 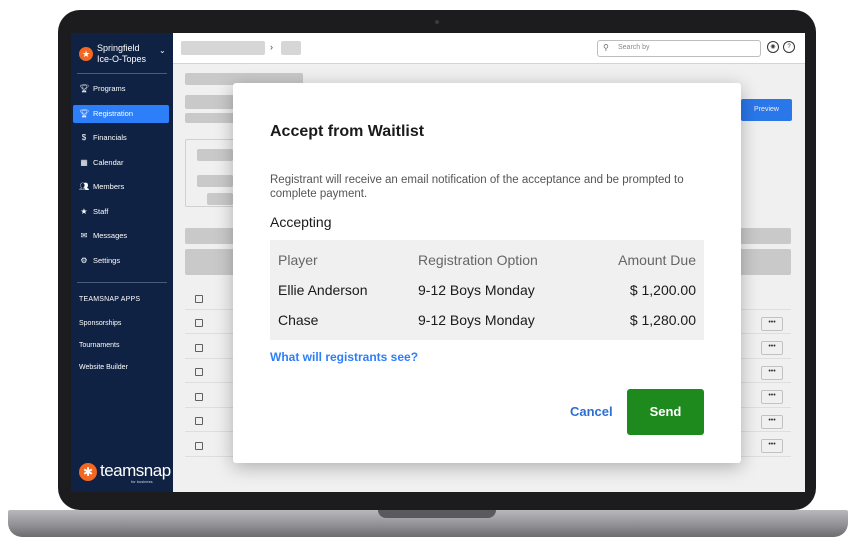 I want to click on sidebar-item-registration: 🏆︎ Registration, so click(x=121, y=114).